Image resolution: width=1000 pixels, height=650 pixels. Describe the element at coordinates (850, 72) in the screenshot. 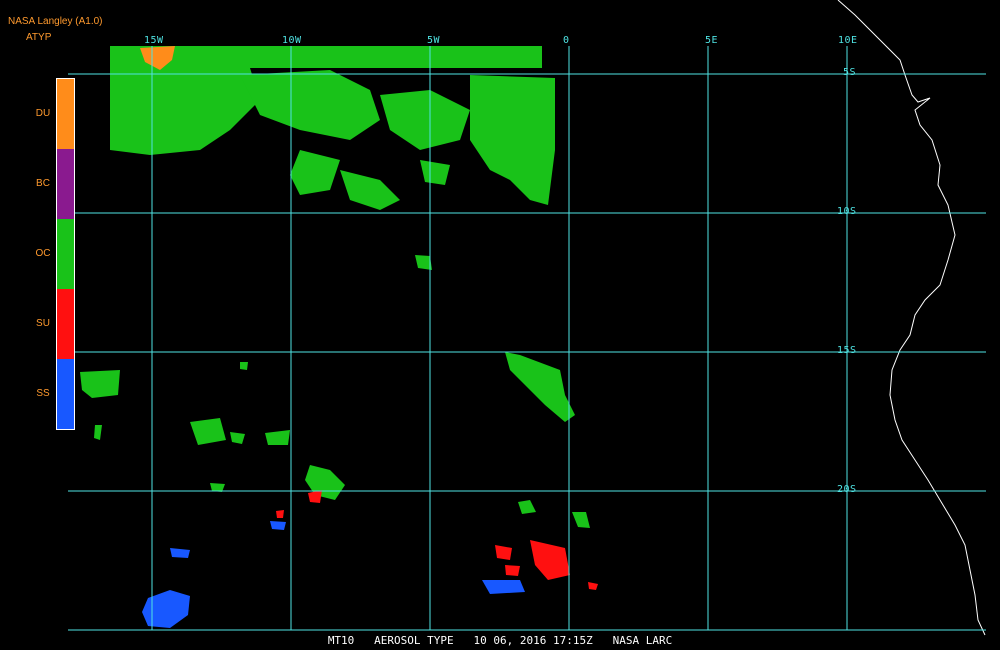

I see `lat-label-5s: 5S` at that location.